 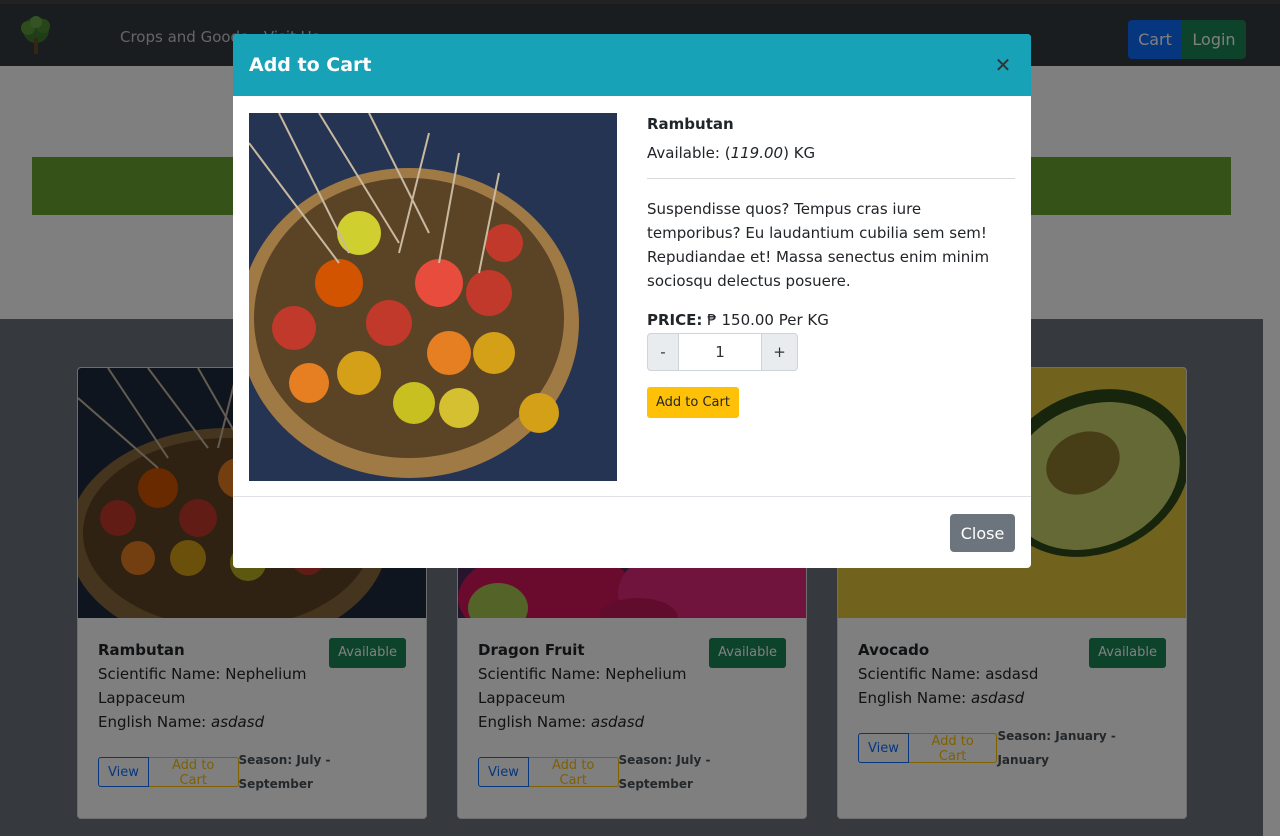 I want to click on add-to-cart-submit-button: Add to Cart, so click(x=693, y=402).